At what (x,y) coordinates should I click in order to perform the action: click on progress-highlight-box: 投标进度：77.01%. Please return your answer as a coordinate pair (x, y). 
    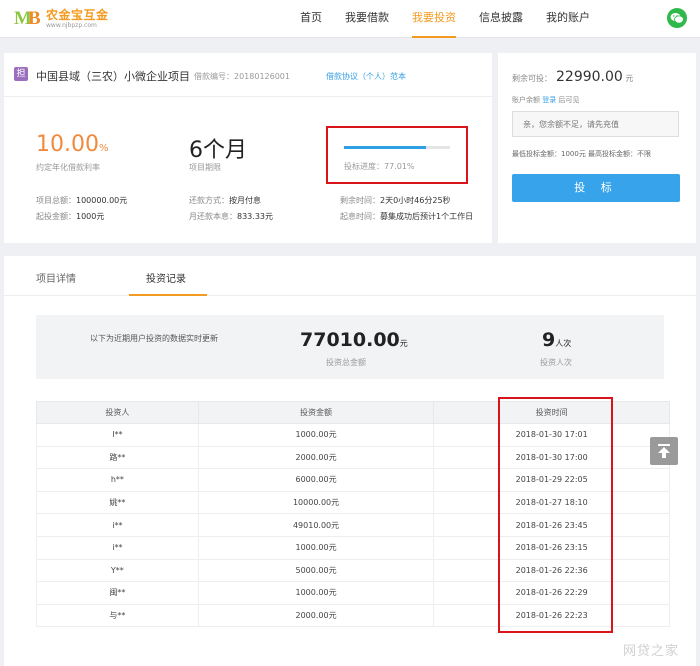
    Looking at the image, I should click on (397, 155).